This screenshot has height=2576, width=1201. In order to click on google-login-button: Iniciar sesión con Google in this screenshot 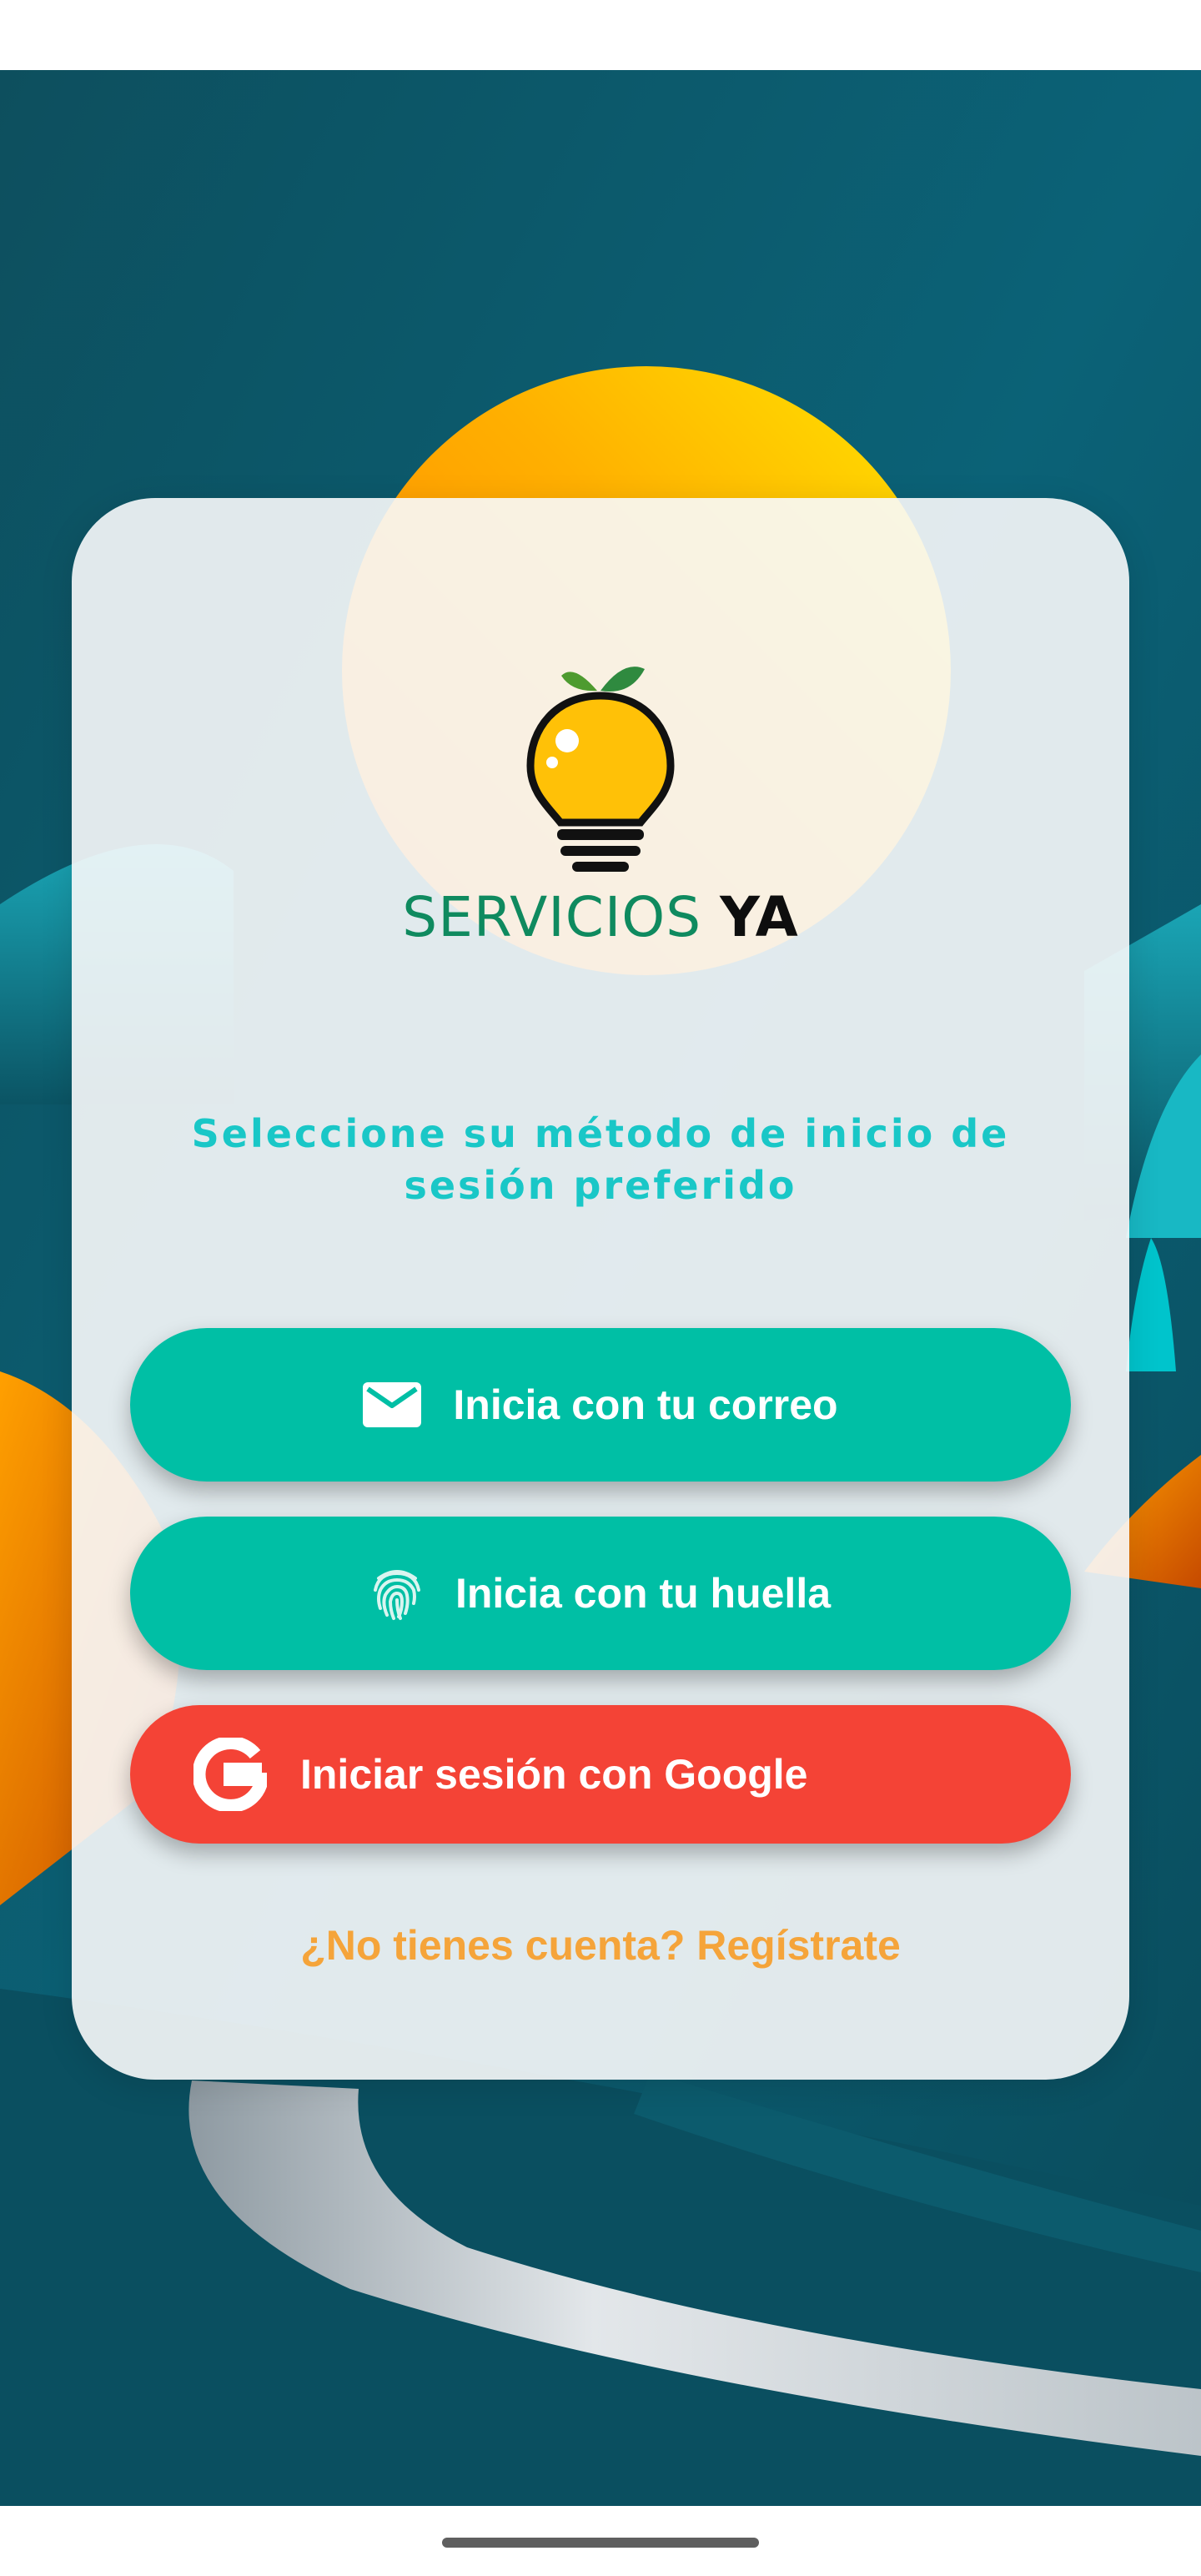, I will do `click(601, 1774)`.